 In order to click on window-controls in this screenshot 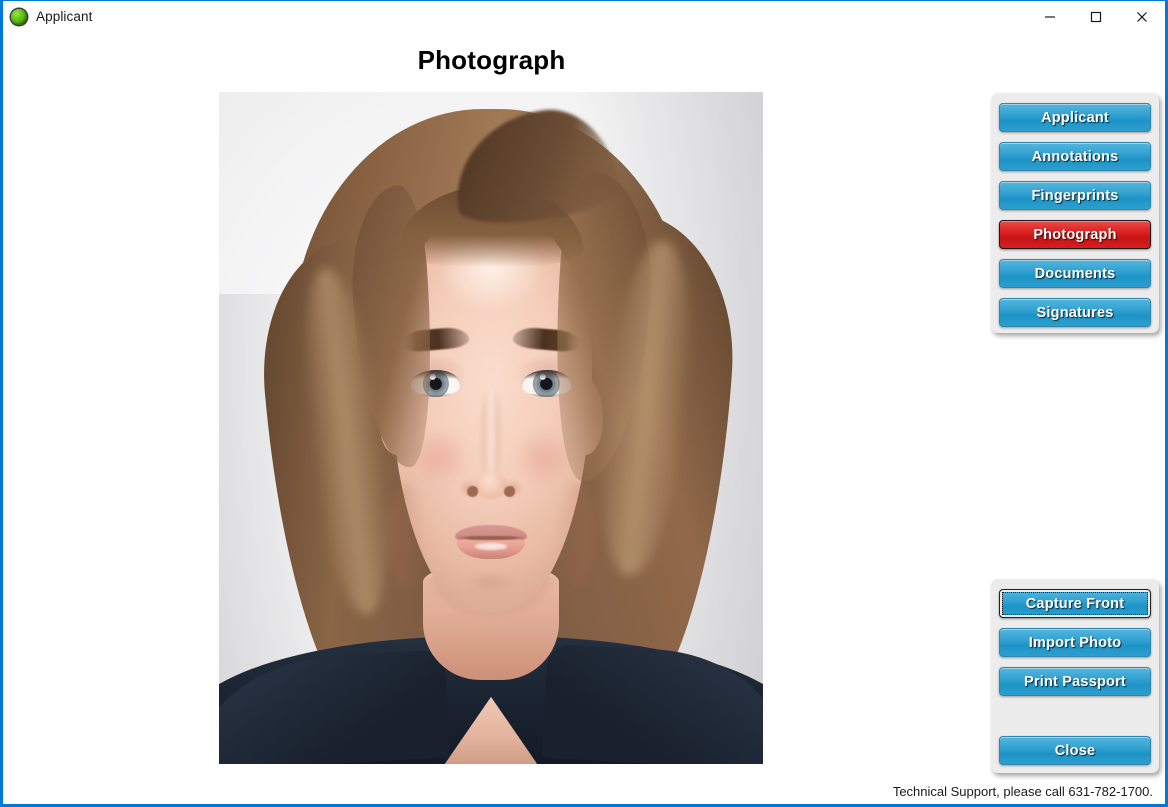, I will do `click(1096, 16)`.